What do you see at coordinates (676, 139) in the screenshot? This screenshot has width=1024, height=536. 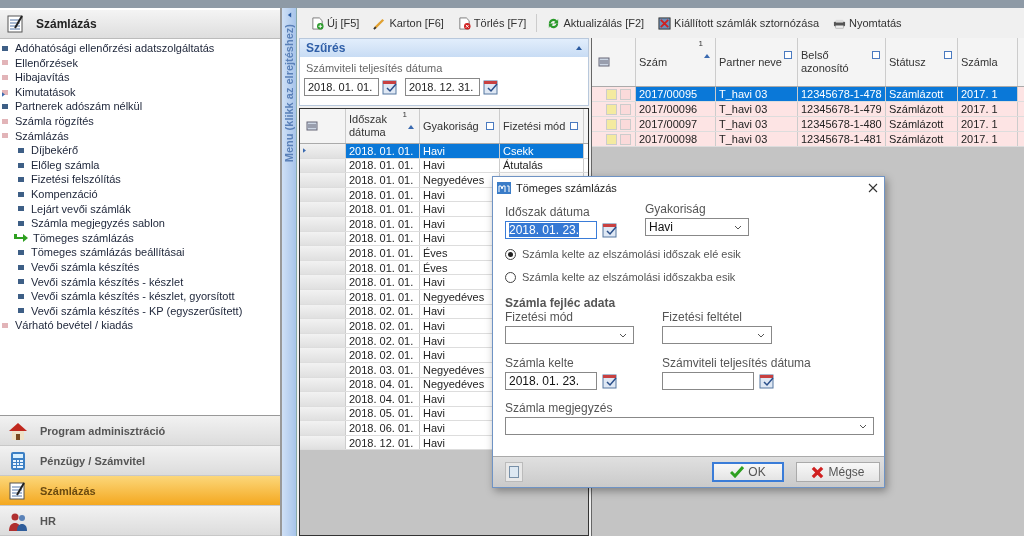 I see `table-cell: 2017/00098` at bounding box center [676, 139].